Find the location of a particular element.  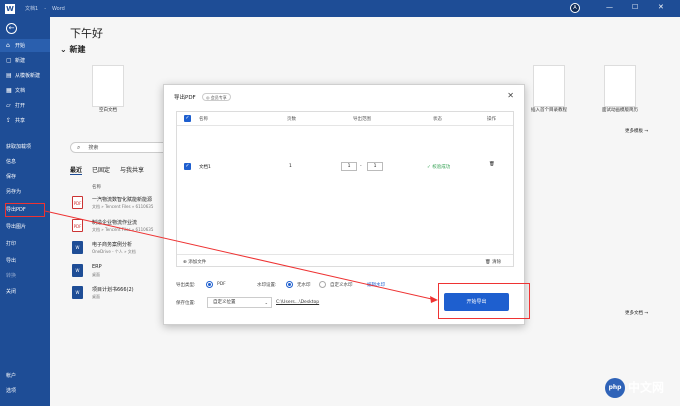

sidebar-item-save-as: 另存为 is located at coordinates (25, 191).